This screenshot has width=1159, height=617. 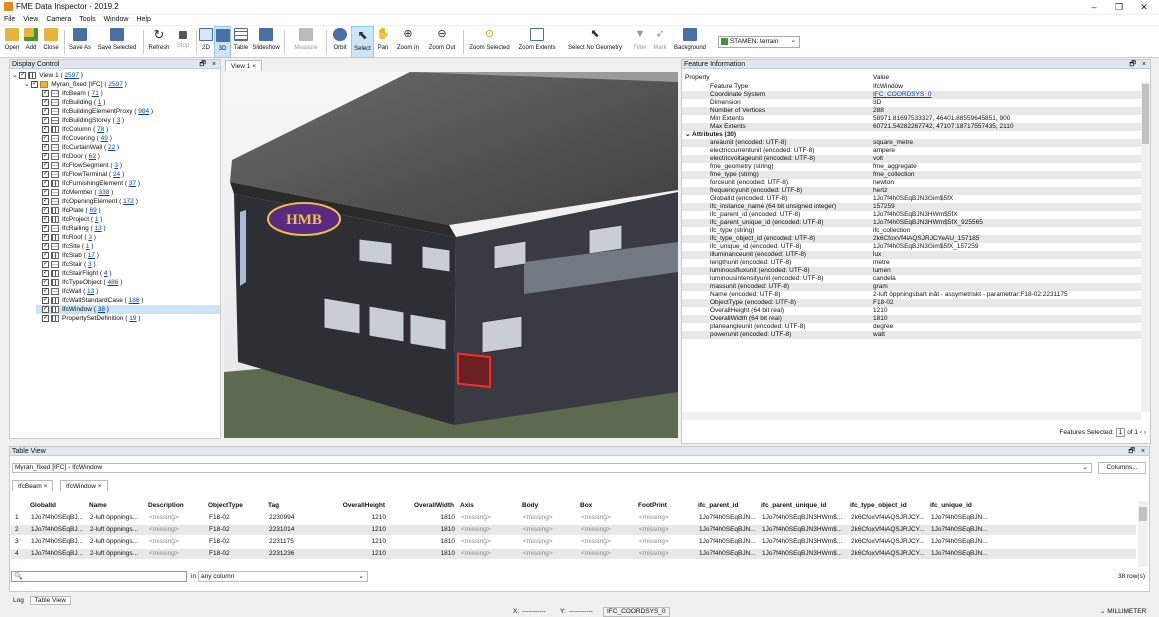 What do you see at coordinates (84, 485) in the screenshot?
I see `tab-ifcwindow: IfcWindow ×` at bounding box center [84, 485].